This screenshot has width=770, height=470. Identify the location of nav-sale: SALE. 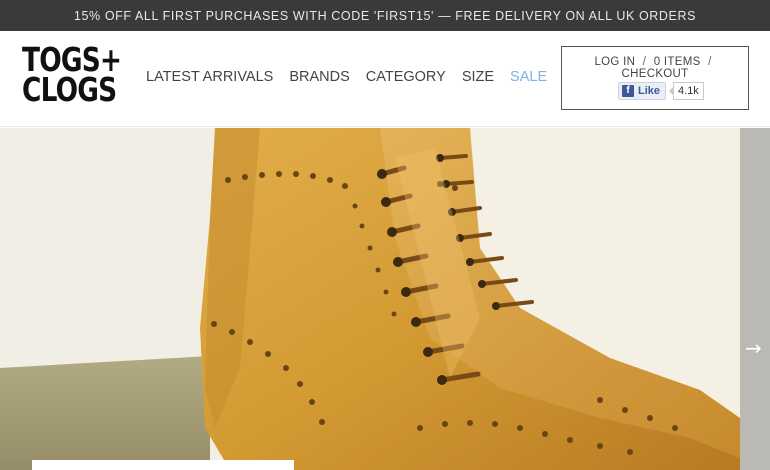
(528, 77).